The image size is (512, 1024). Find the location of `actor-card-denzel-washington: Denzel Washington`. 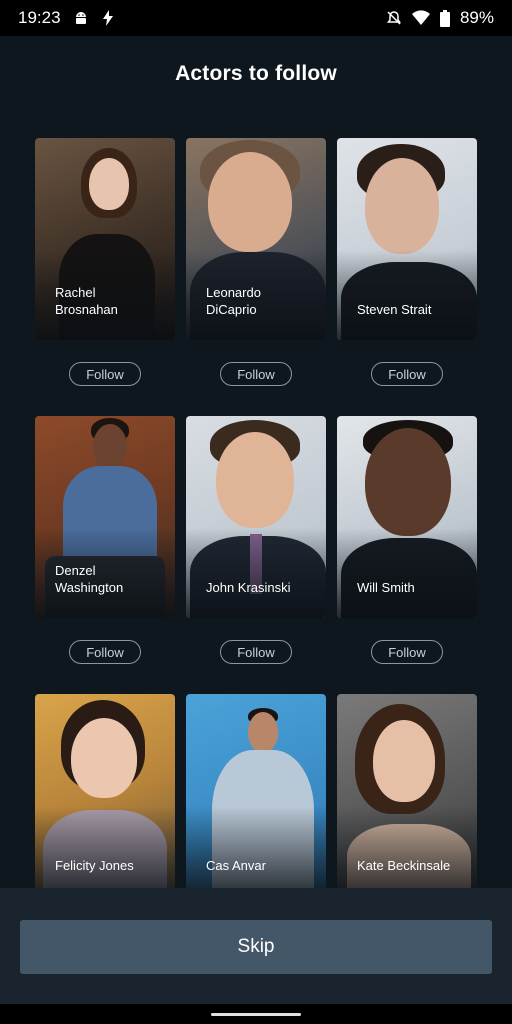

actor-card-denzel-washington: Denzel Washington is located at coordinates (105, 517).